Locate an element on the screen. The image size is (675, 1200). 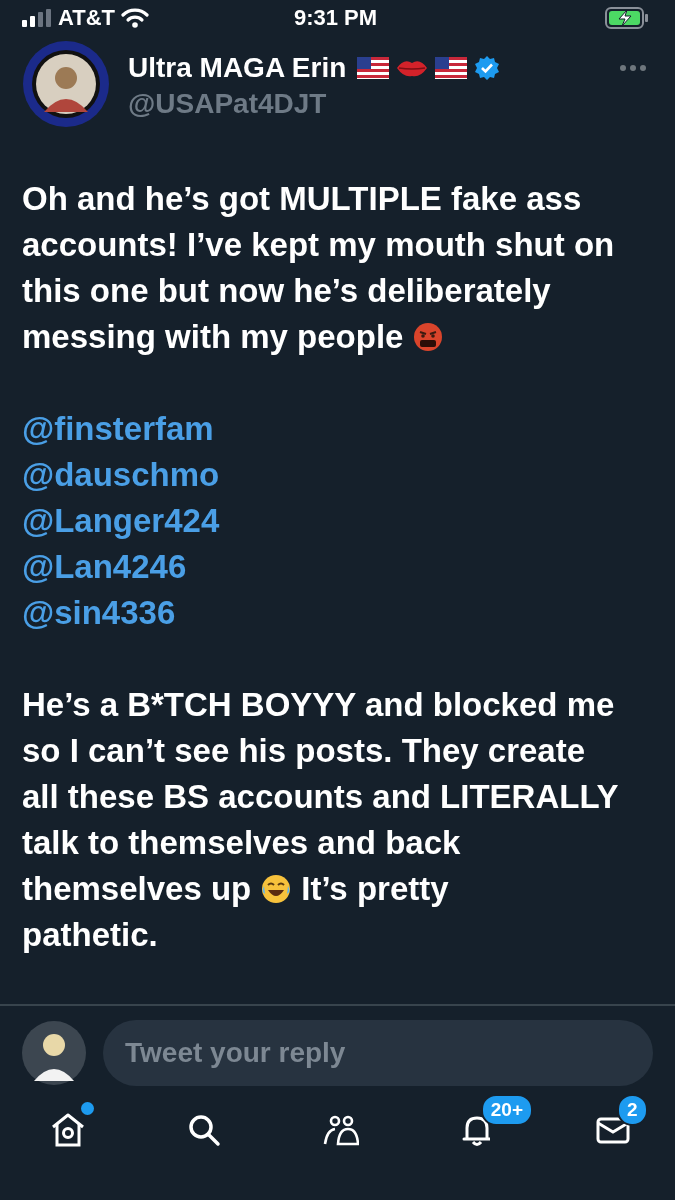
battery-icon is located at coordinates (627, 17).